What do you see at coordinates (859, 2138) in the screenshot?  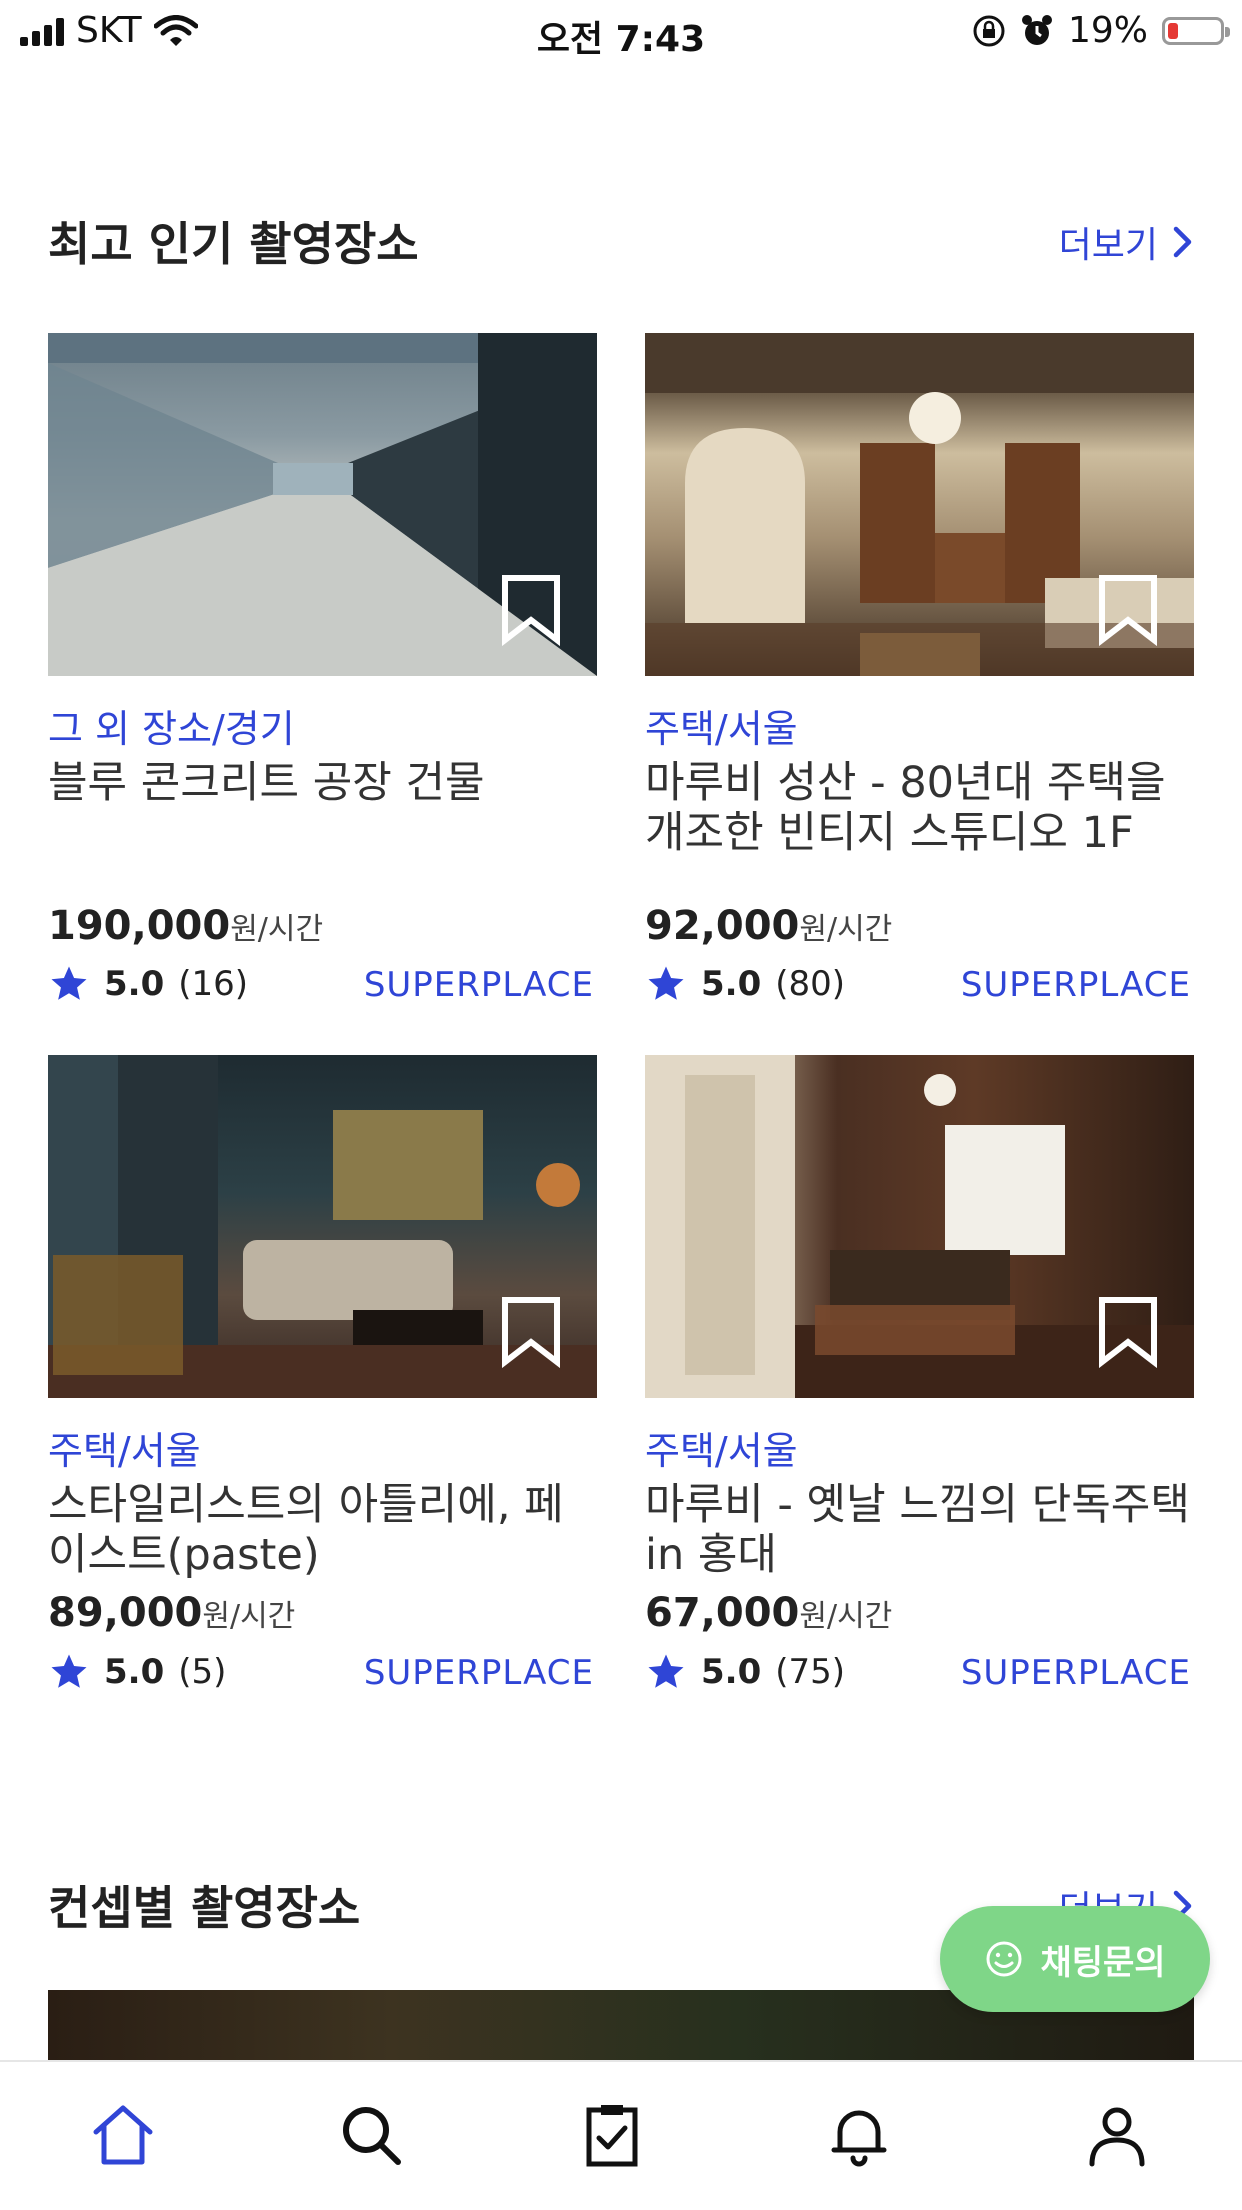 I see `bell-icon` at bounding box center [859, 2138].